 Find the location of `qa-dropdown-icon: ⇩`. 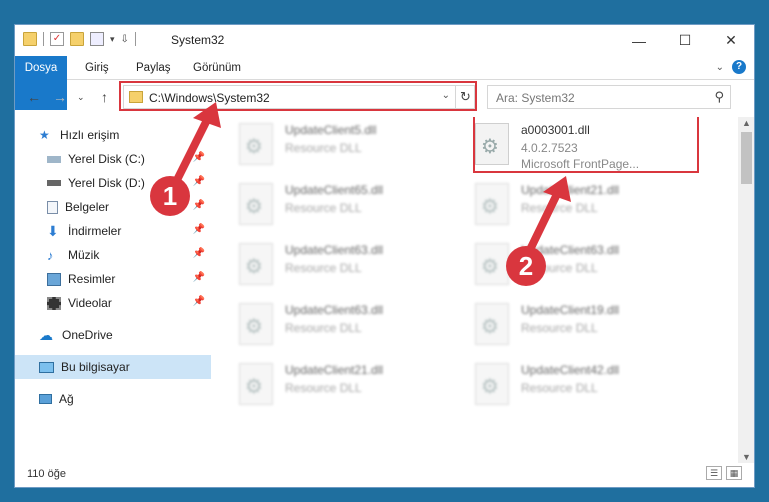

qa-dropdown-icon: ⇩ is located at coordinates (125, 39).